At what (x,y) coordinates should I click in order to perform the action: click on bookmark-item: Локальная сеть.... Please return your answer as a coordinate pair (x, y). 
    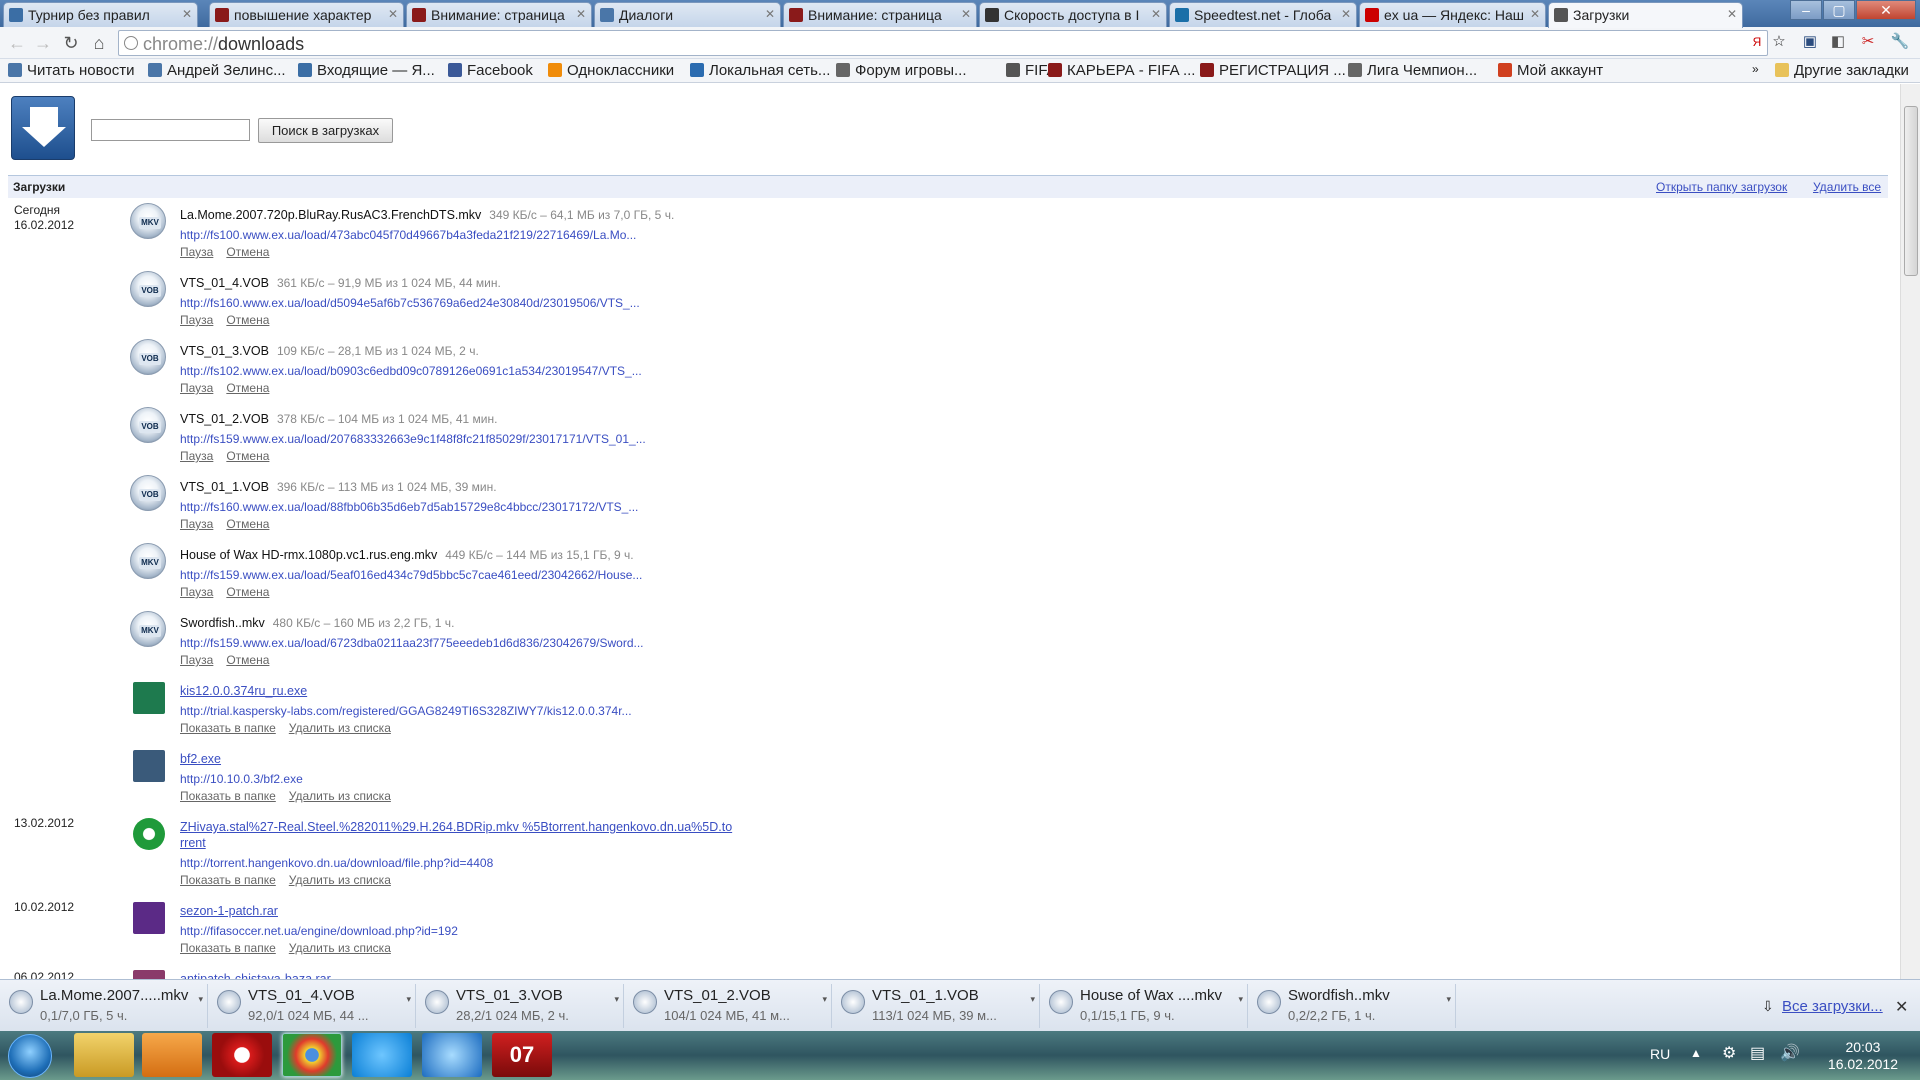
    Looking at the image, I should click on (760, 70).